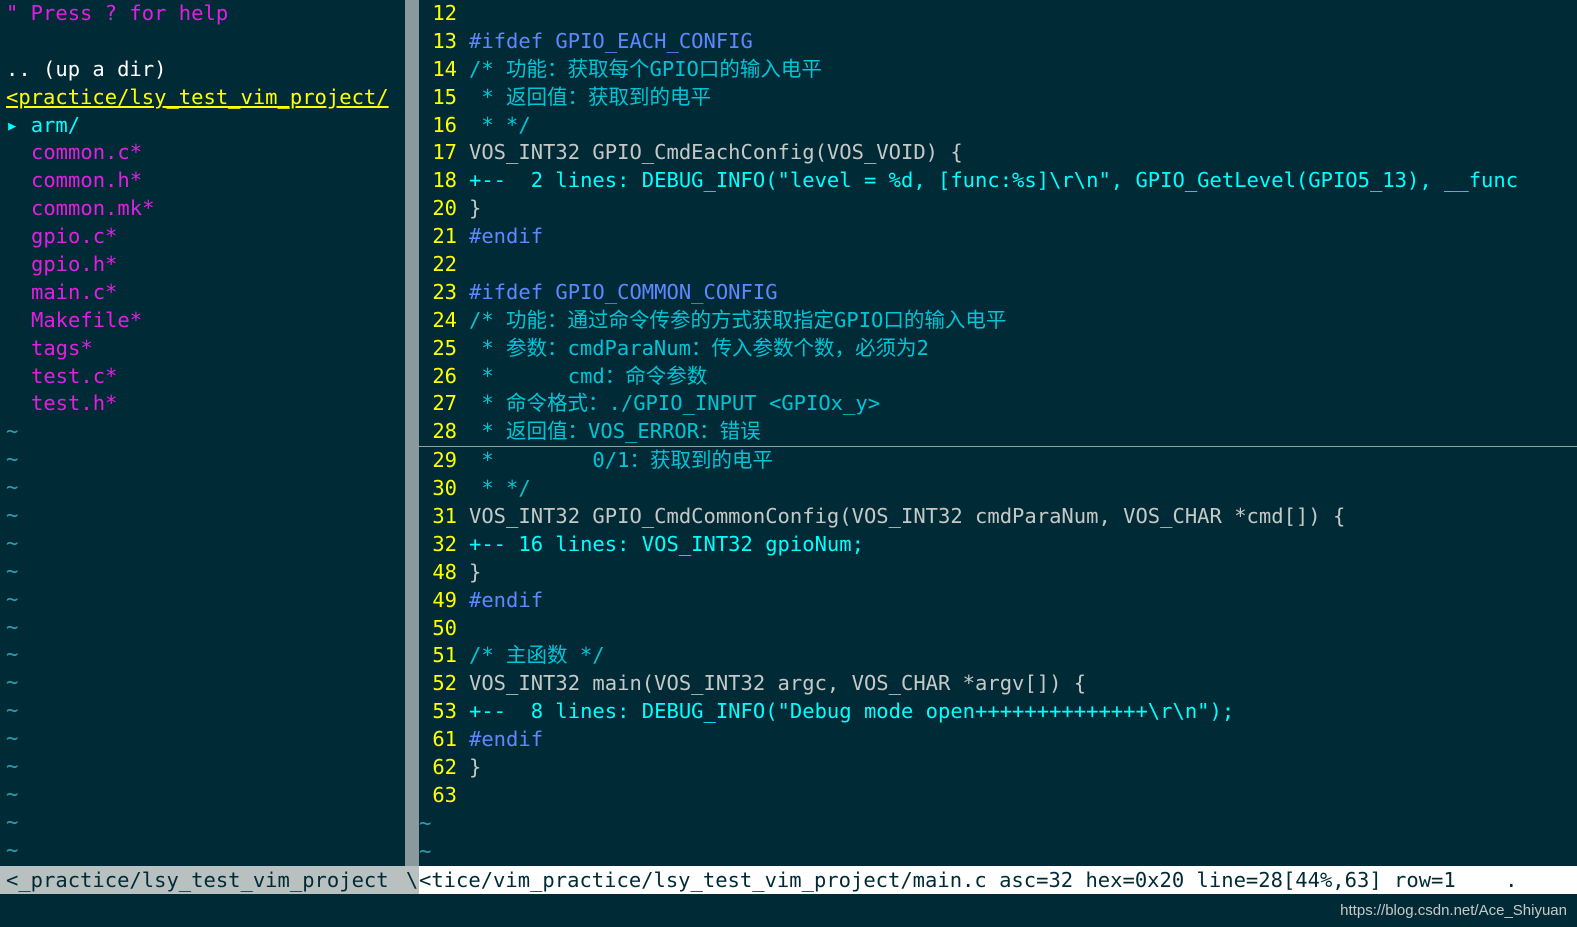 The width and height of the screenshot is (1577, 927). I want to click on empty-line-markers: ~ ~, so click(998, 838).